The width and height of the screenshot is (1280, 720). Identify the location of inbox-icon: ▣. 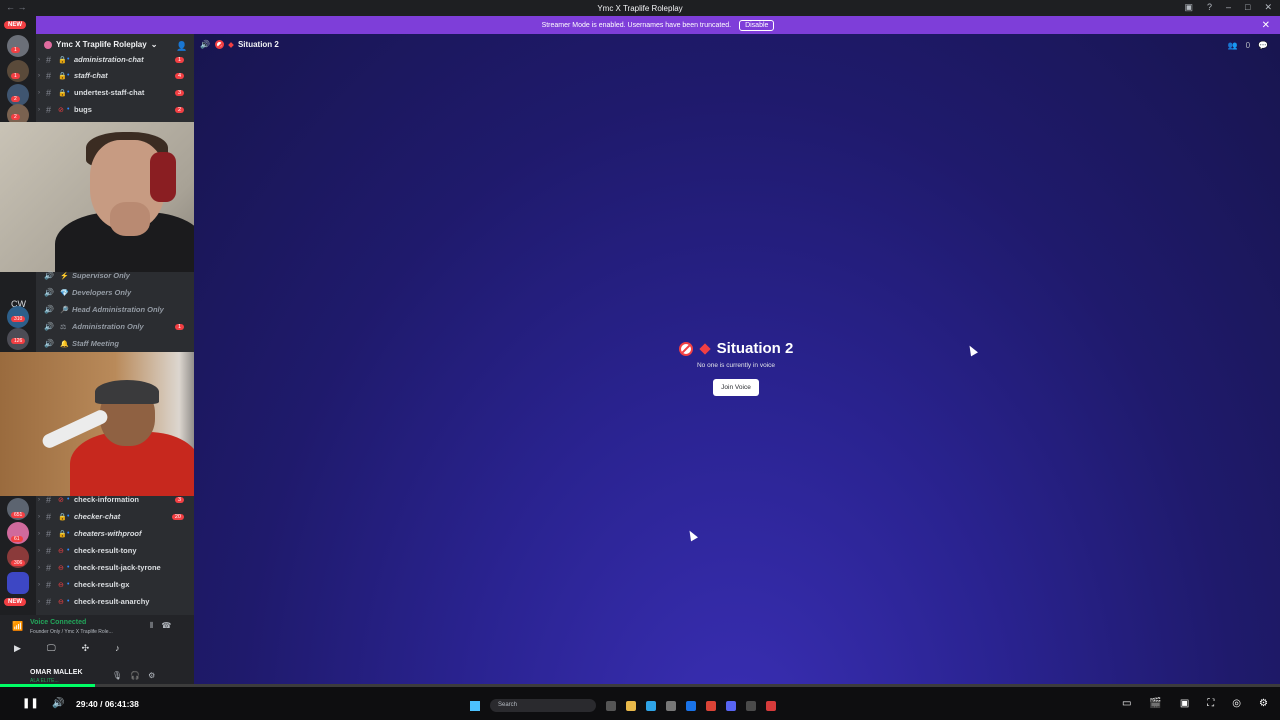
(1188, 7).